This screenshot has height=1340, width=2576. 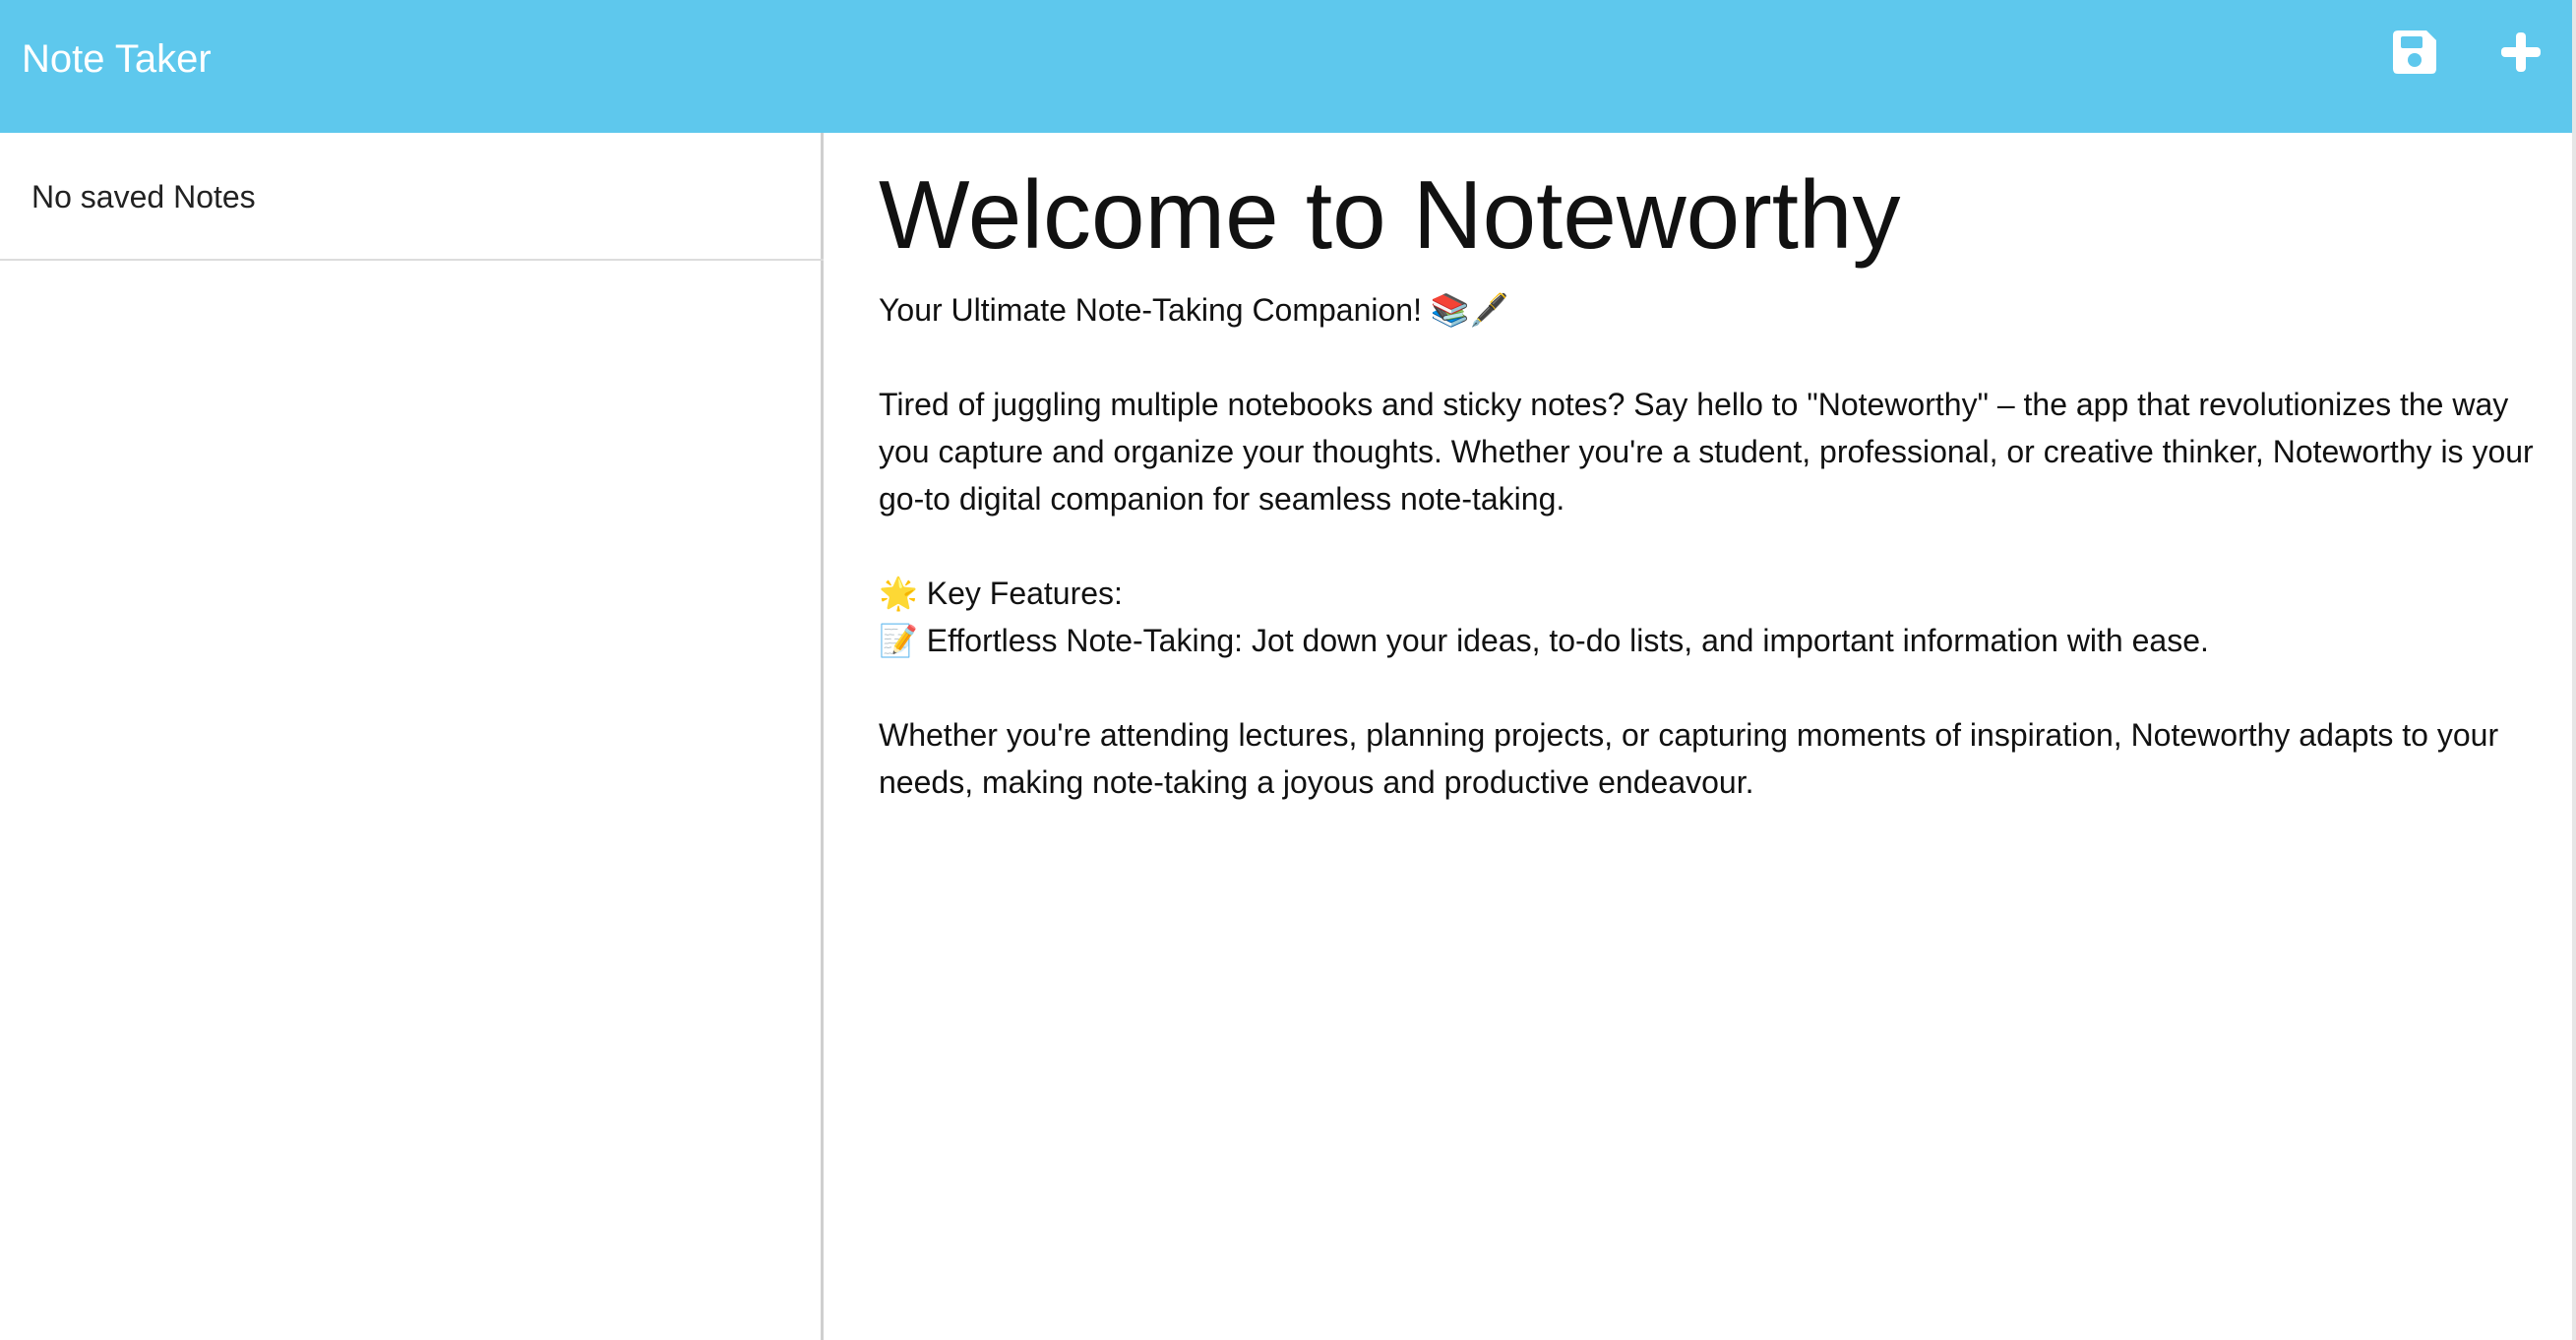 What do you see at coordinates (2574, 670) in the screenshot?
I see `window-edge` at bounding box center [2574, 670].